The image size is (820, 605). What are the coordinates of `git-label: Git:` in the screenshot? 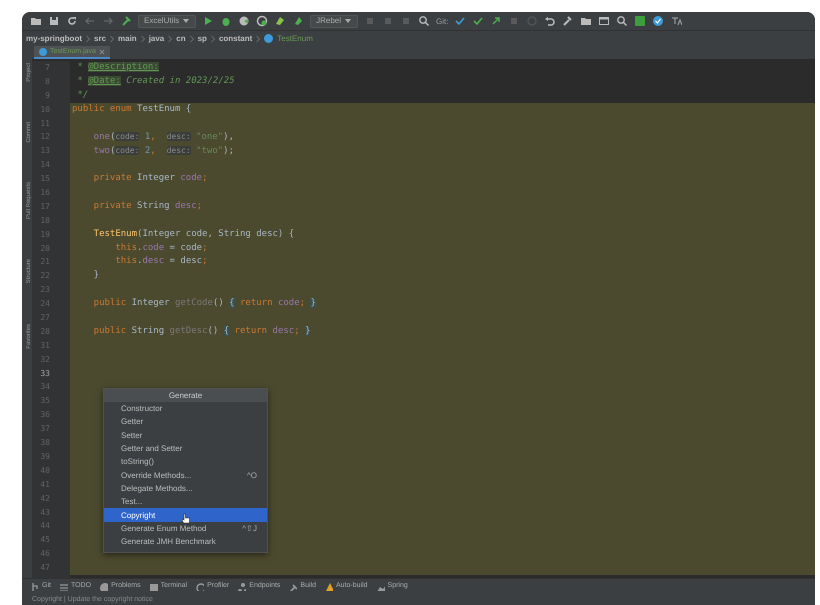 It's located at (442, 21).